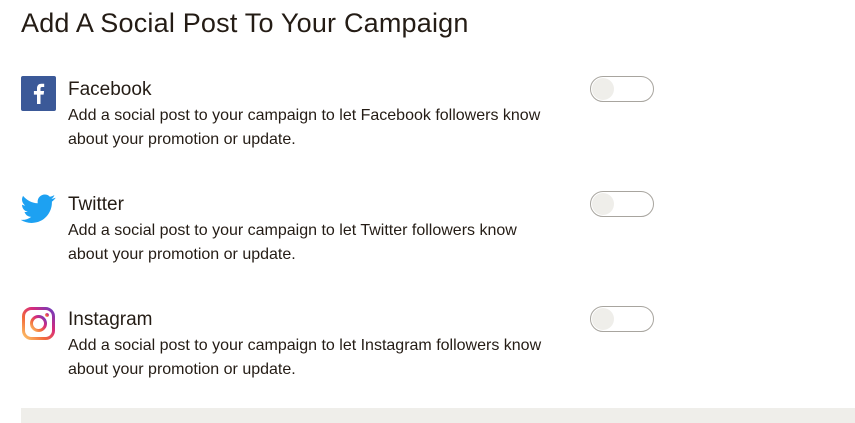 The height and width of the screenshot is (423, 855). Describe the element at coordinates (38, 93) in the screenshot. I see `facebook-icon` at that location.